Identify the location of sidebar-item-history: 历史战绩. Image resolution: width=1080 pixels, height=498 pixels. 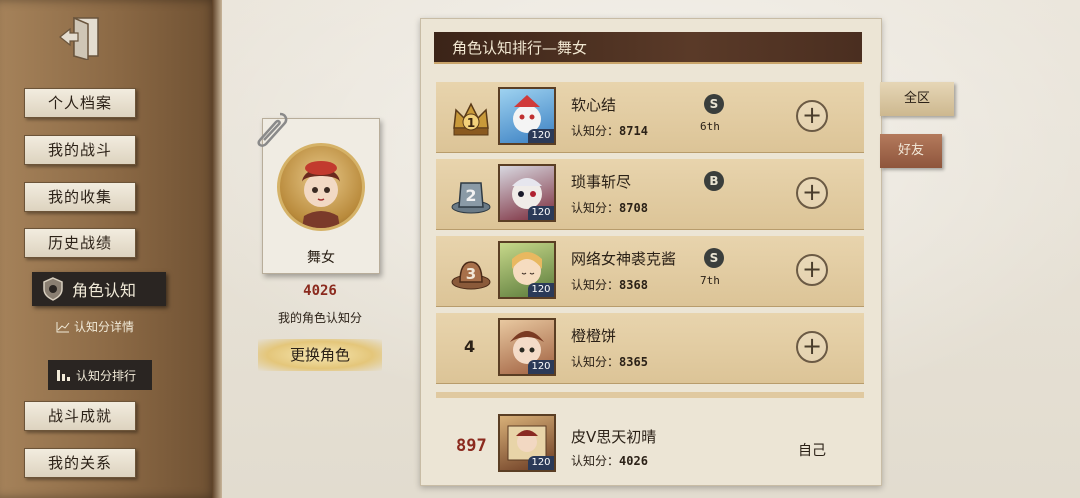
(80, 243).